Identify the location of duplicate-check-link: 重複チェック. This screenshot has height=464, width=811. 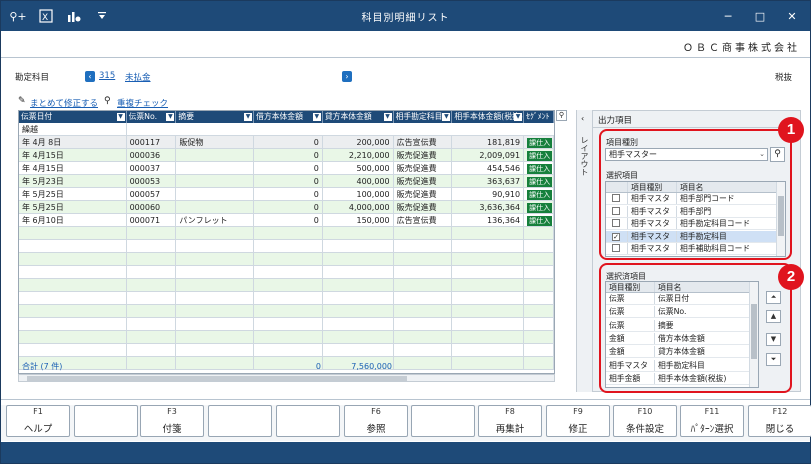
(142, 103).